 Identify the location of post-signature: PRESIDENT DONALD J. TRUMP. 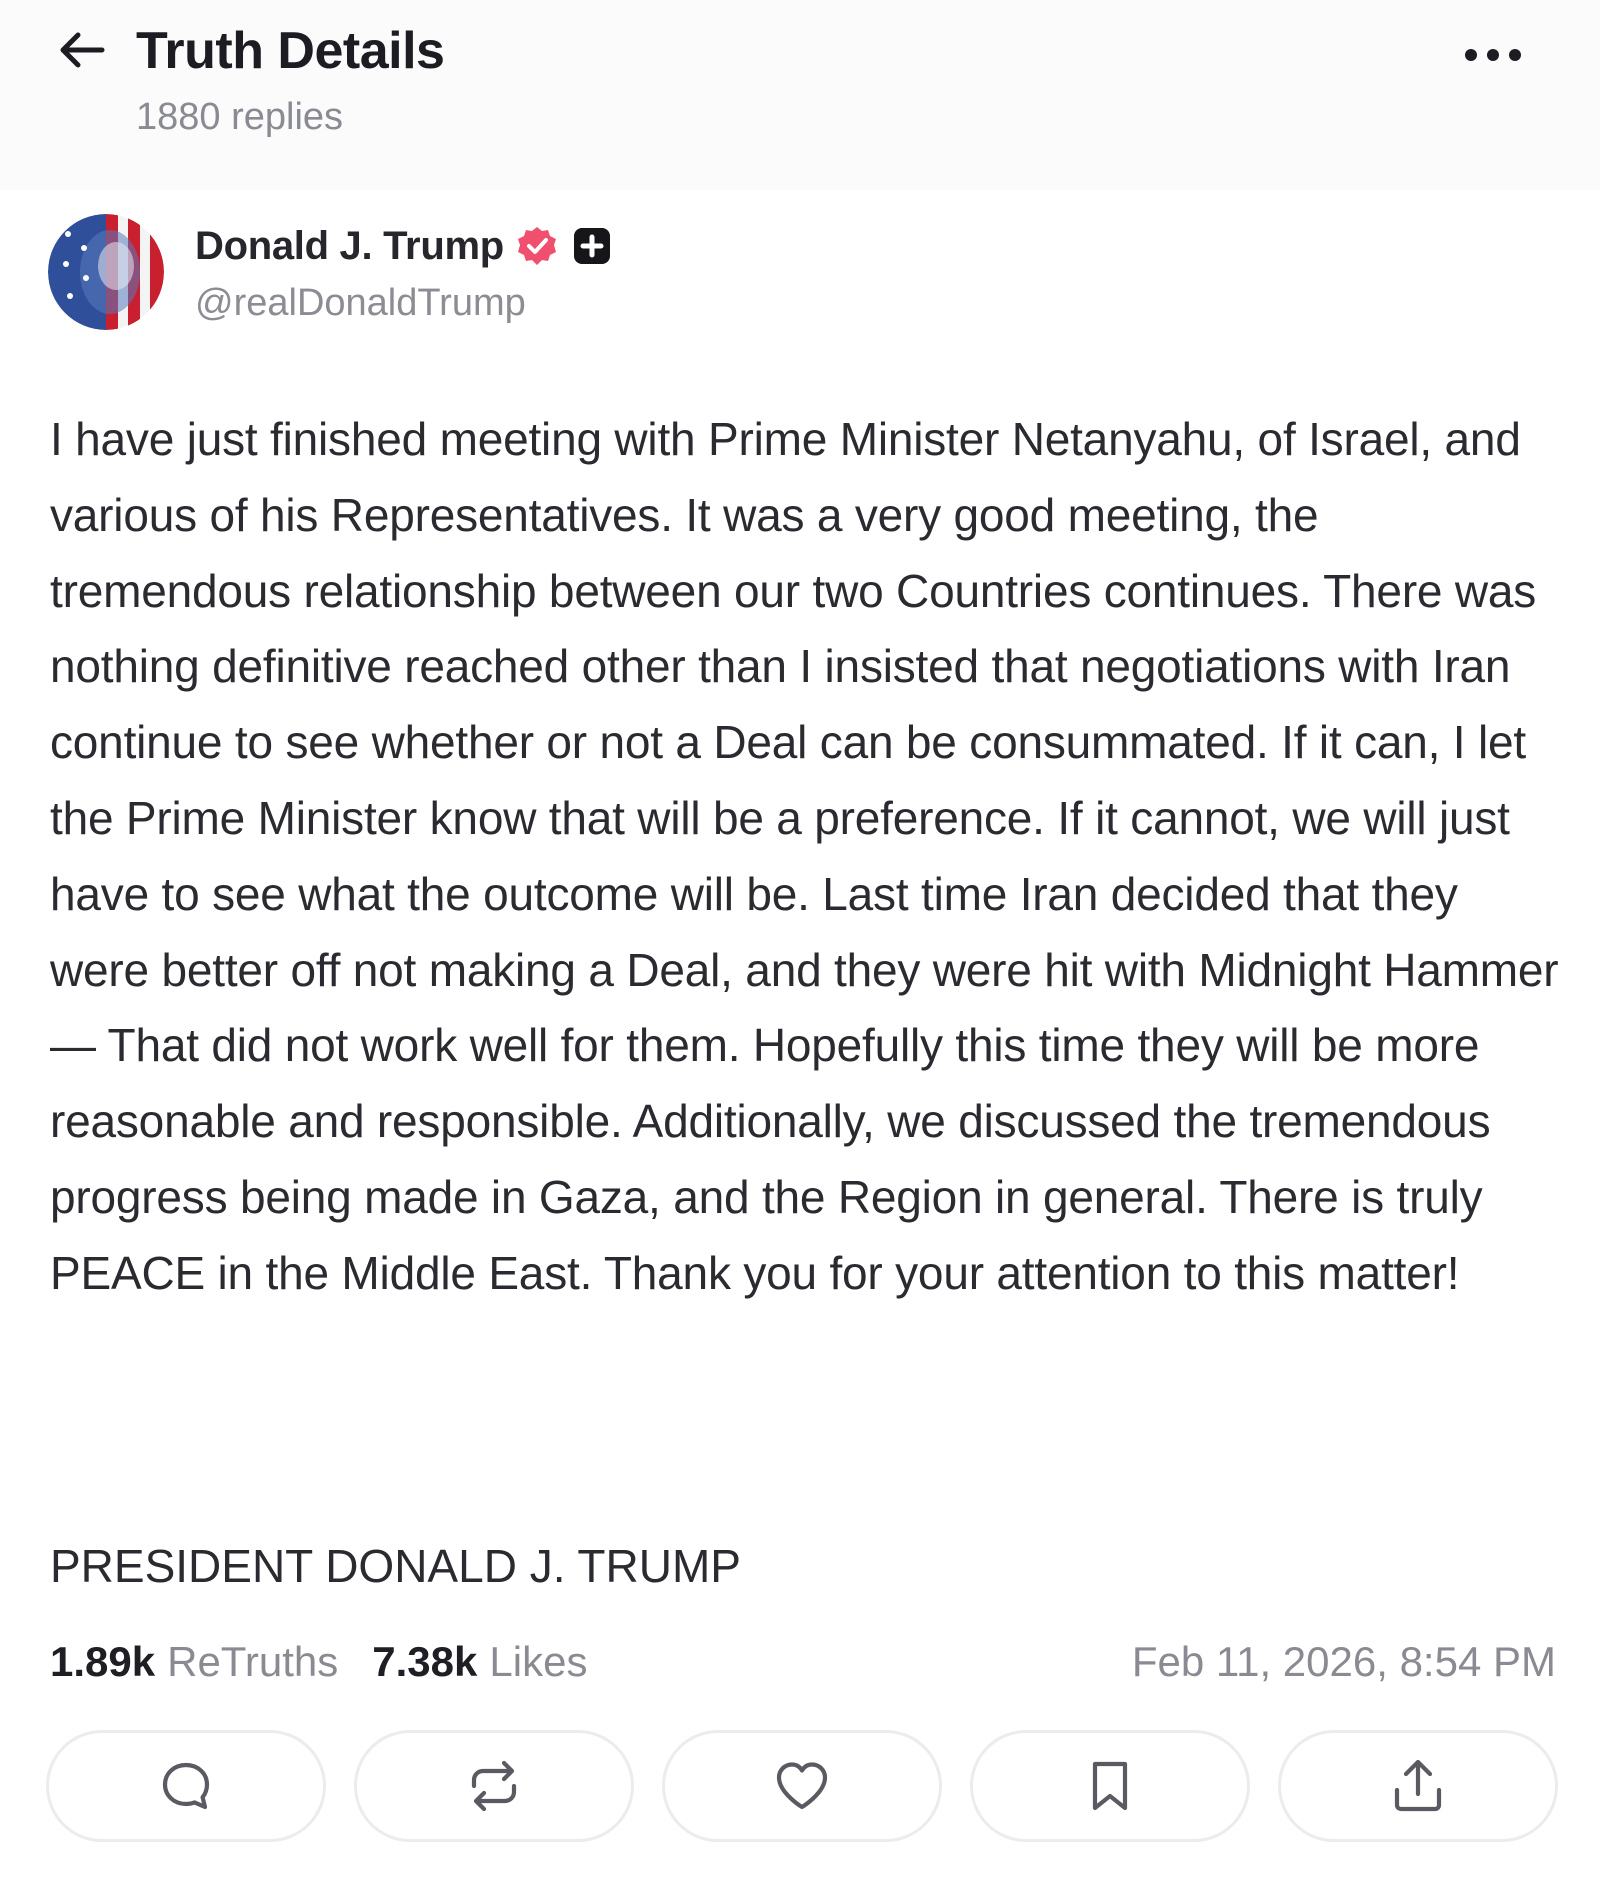
(395, 1566).